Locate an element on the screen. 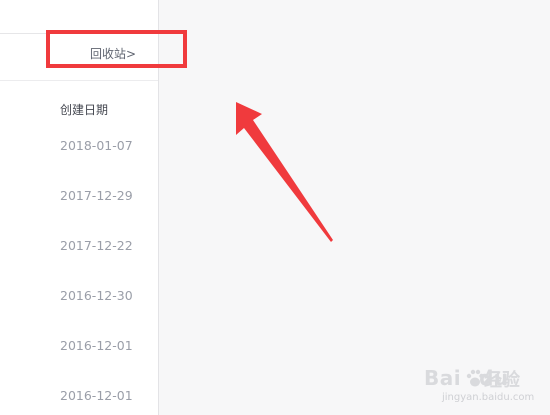  watermark: Bai du 经验 jingyan.baidu.com is located at coordinates (480, 387).